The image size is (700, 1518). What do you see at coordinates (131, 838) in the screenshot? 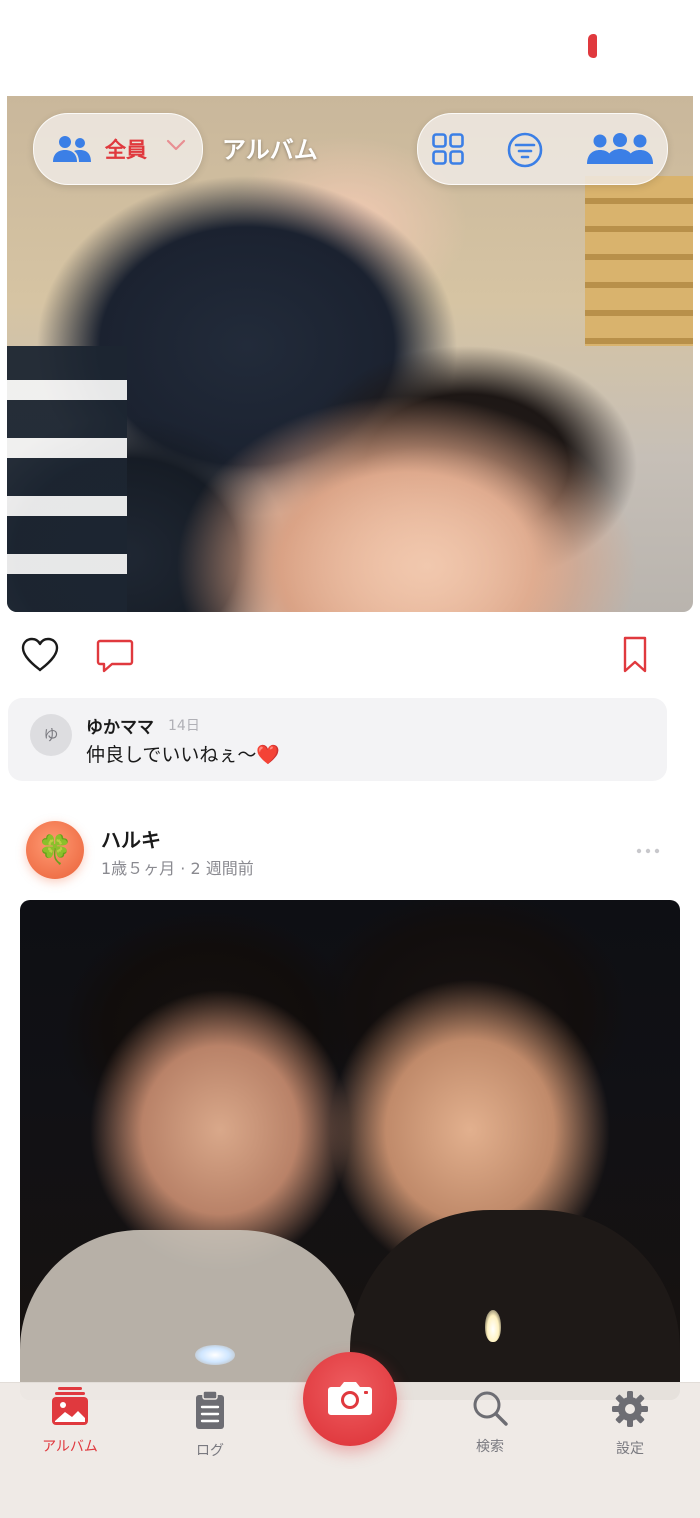
I see `child-name: ハルキ` at bounding box center [131, 838].